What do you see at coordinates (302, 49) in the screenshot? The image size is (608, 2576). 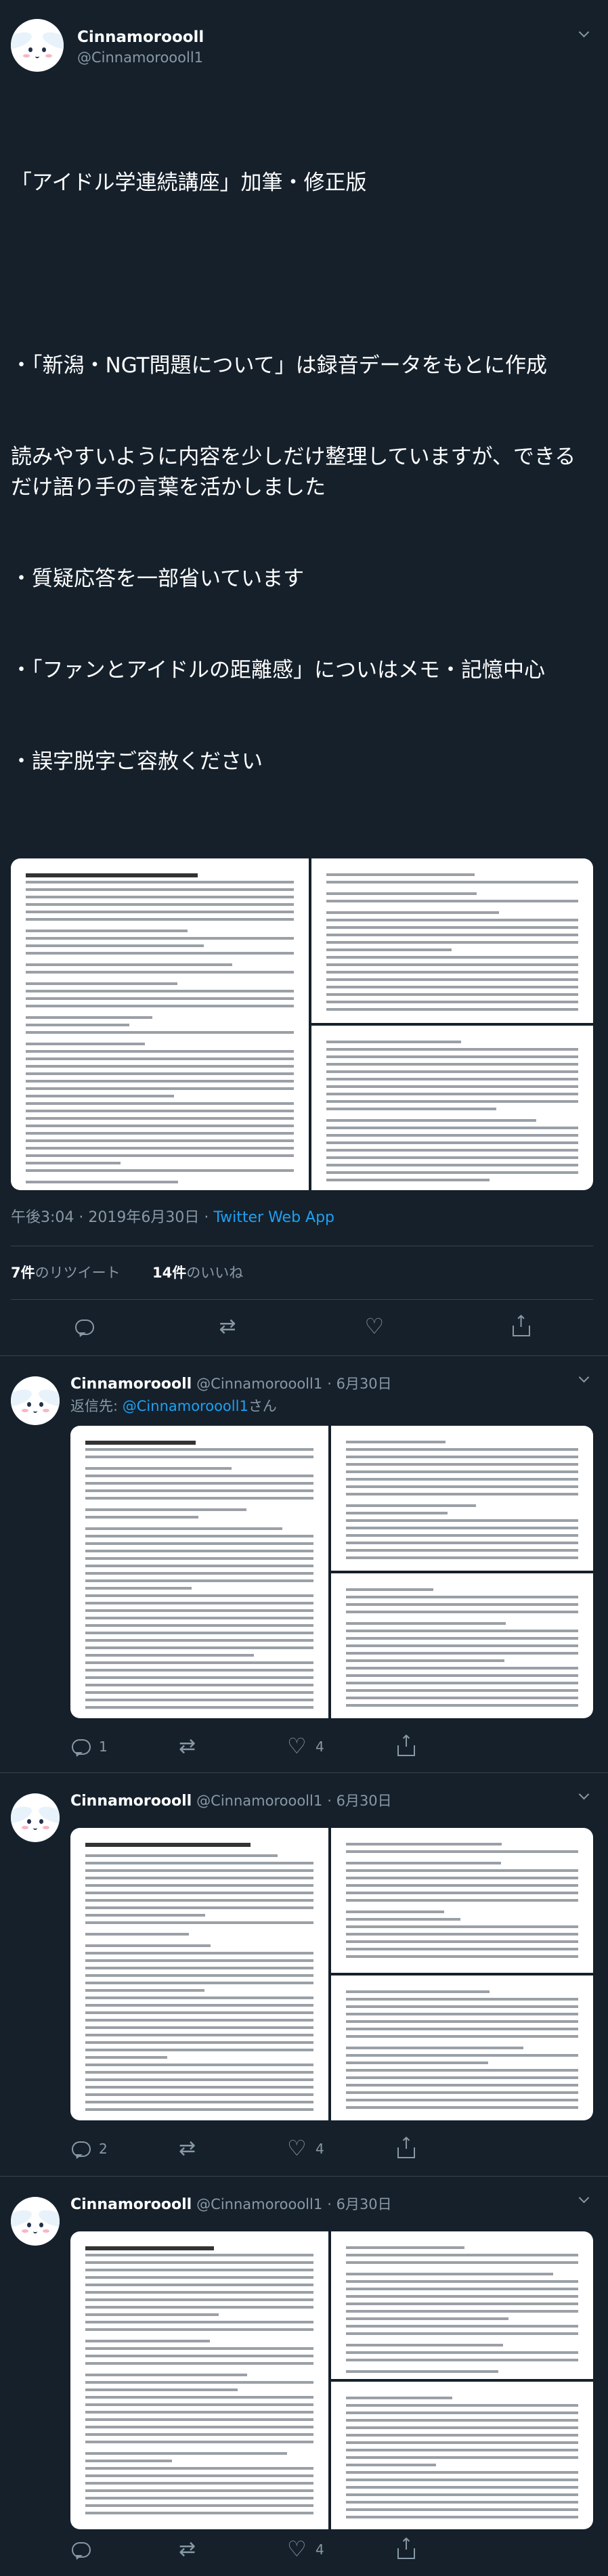 I see `tweet-header: Cinnamoroooll @Cinnamoroooll1` at bounding box center [302, 49].